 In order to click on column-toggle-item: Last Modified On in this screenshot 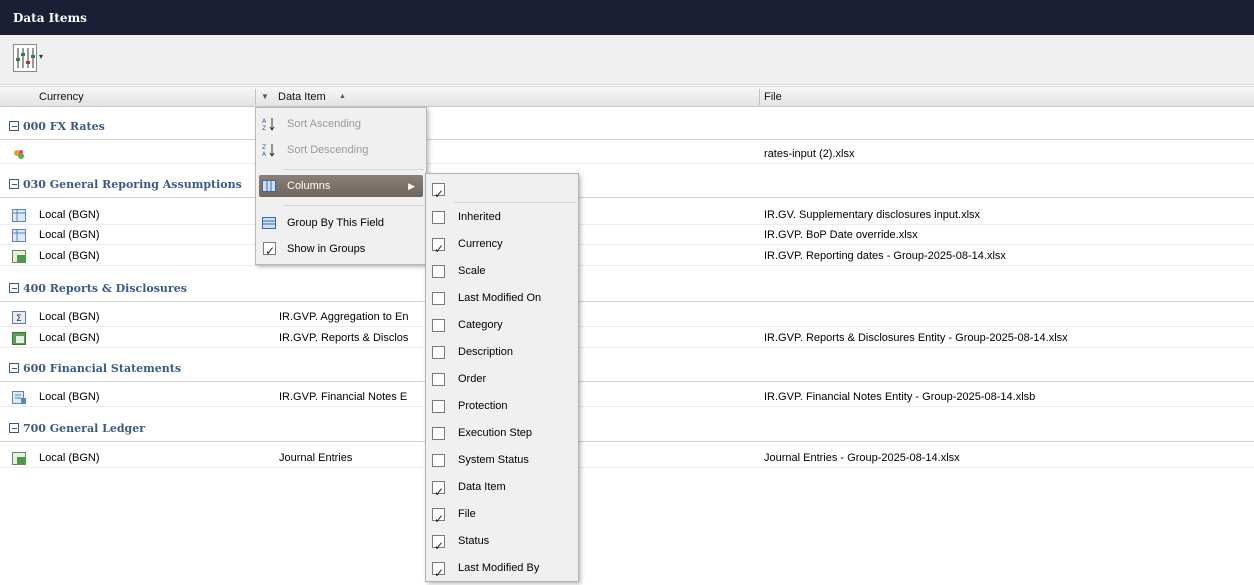, I will do `click(502, 298)`.